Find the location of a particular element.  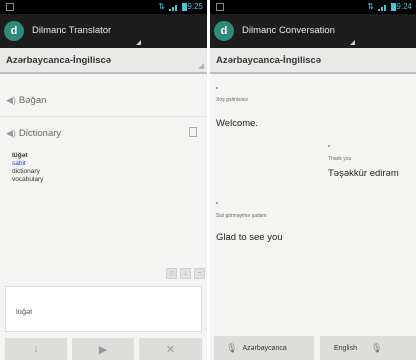

input-echo-text: Bəğan is located at coordinates (32, 100).